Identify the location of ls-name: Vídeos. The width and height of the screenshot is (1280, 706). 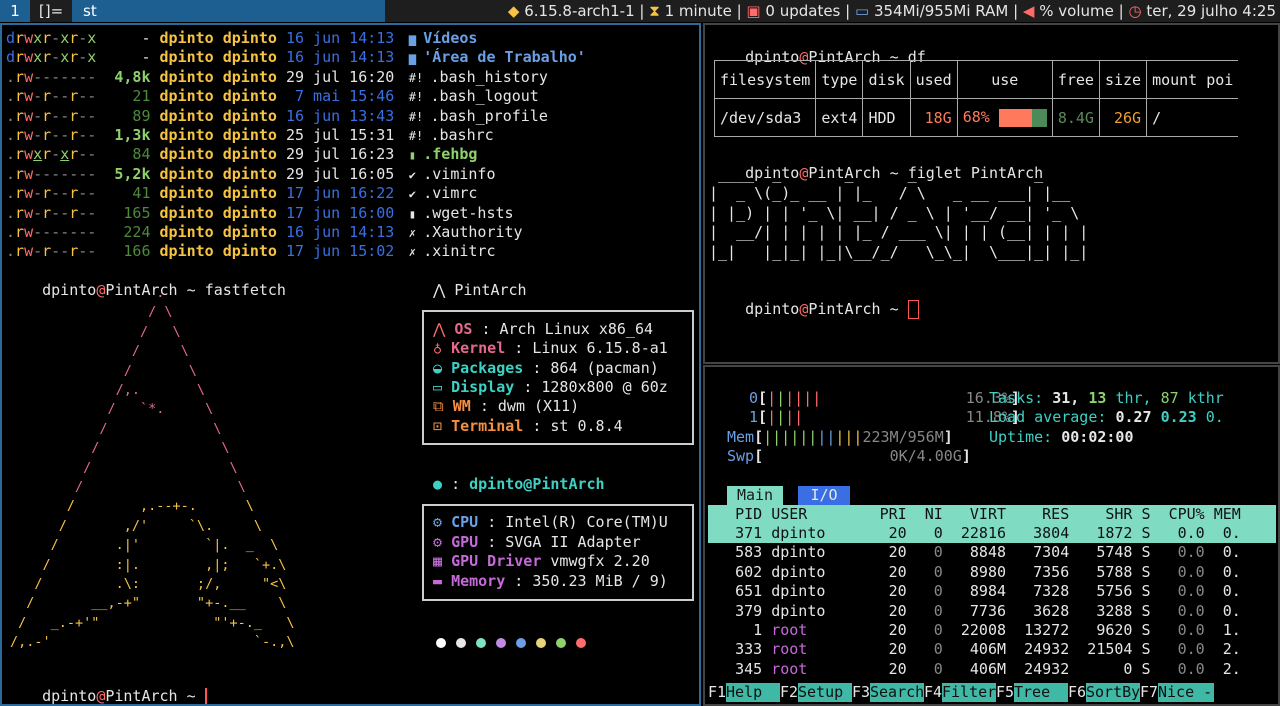
(450, 38).